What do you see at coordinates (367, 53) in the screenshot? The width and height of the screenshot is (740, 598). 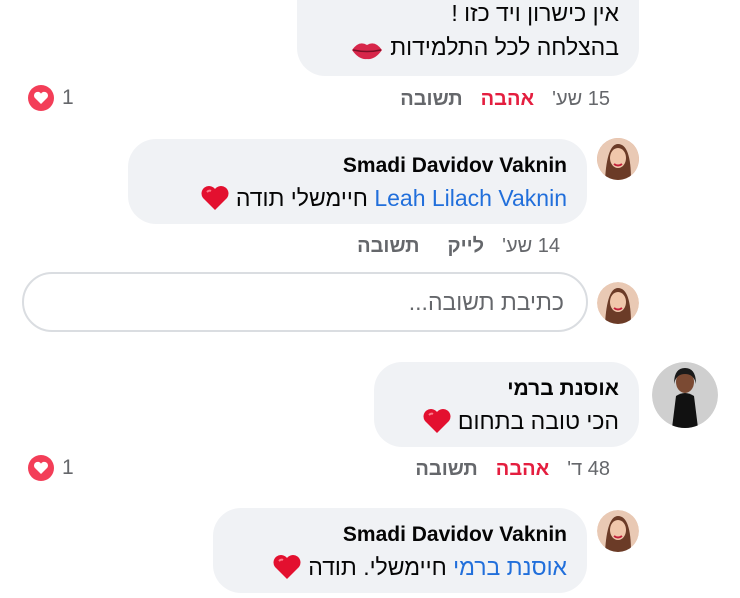 I see `lips-icon` at bounding box center [367, 53].